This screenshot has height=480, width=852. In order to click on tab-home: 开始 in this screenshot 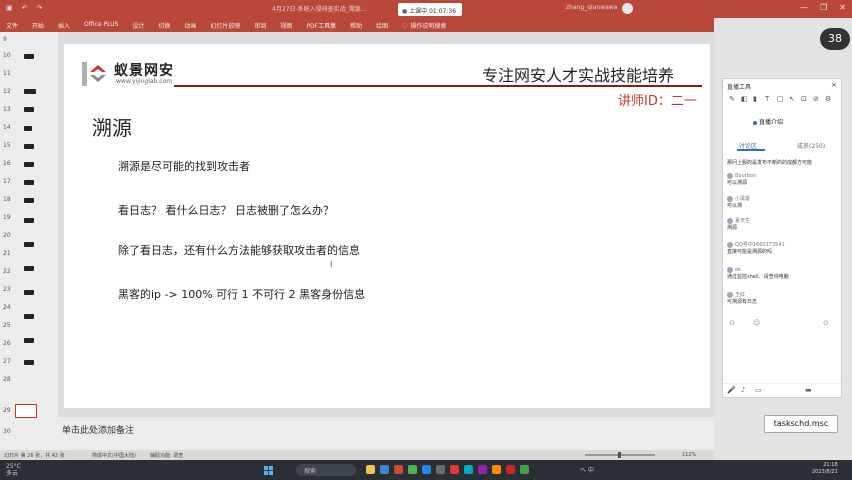, I will do `click(38, 25)`.